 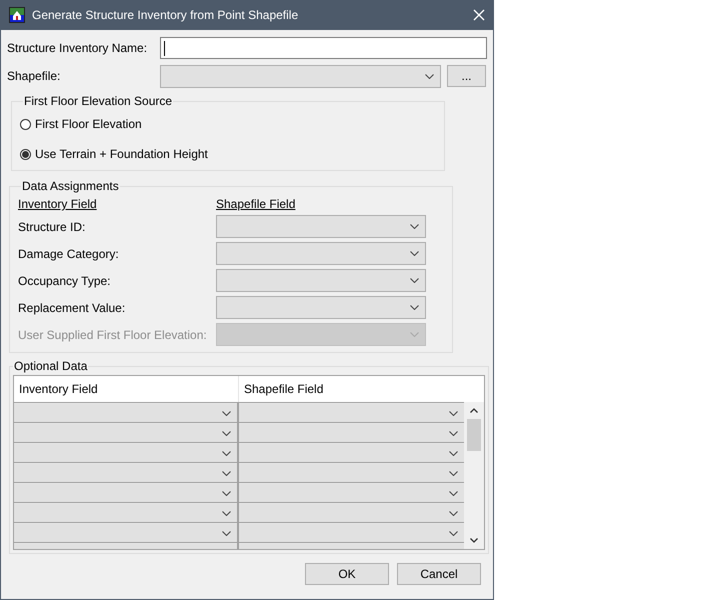 What do you see at coordinates (474, 475) in the screenshot?
I see `scrollbar` at bounding box center [474, 475].